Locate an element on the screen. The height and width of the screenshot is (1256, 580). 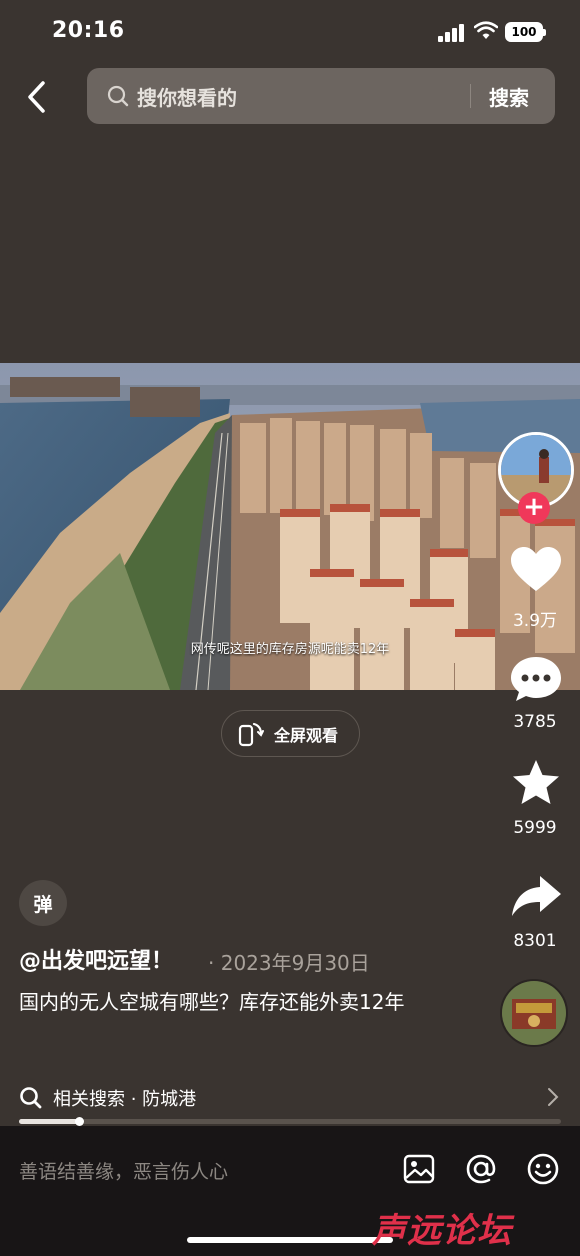
emoji-icon is located at coordinates (543, 1169).